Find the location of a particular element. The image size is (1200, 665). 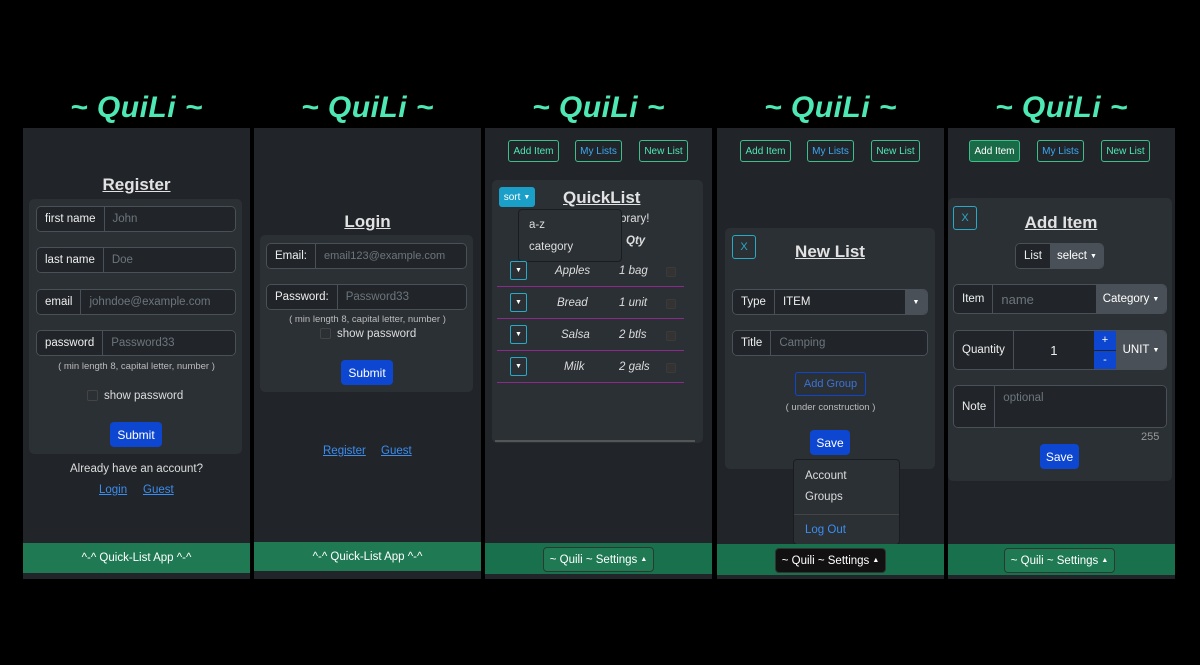

password-field: Password: Password33 is located at coordinates (366, 297).